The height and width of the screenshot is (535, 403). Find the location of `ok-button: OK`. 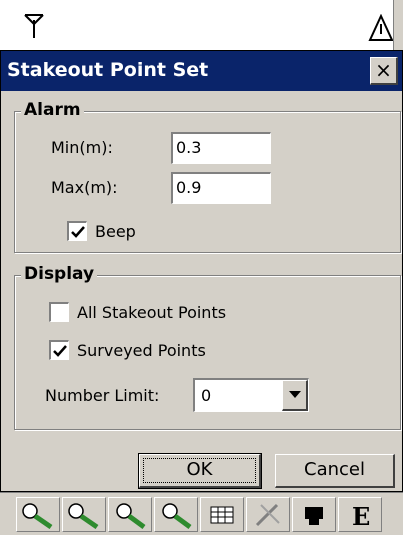

ok-button: OK is located at coordinates (200, 471).